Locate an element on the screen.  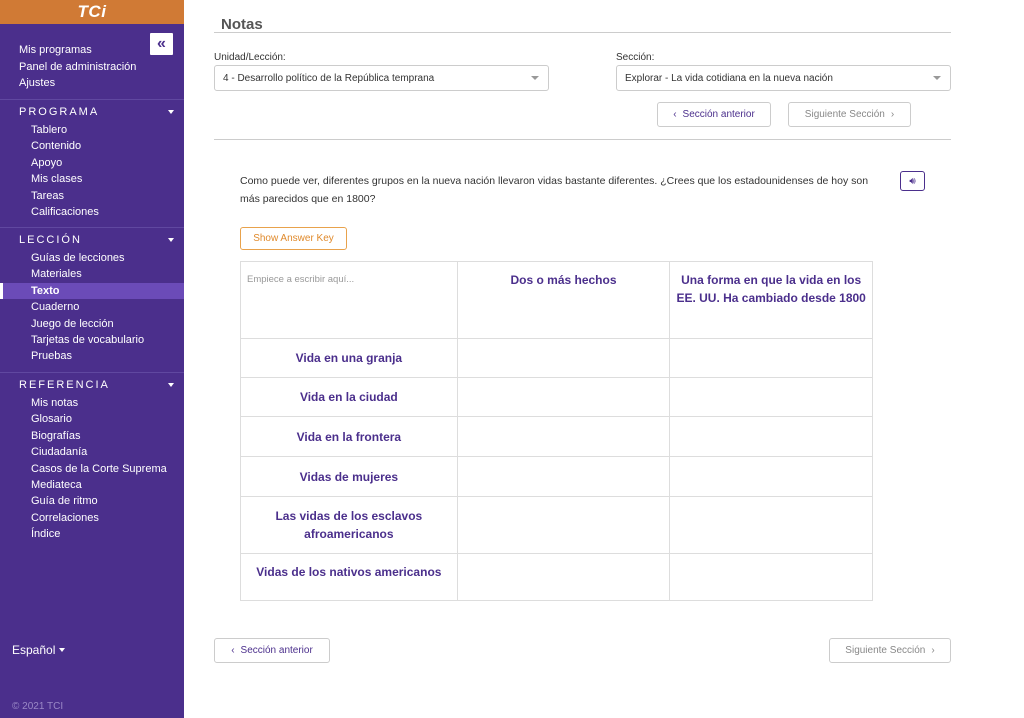
table-row: Vida en una granja is located at coordinates (556, 358).